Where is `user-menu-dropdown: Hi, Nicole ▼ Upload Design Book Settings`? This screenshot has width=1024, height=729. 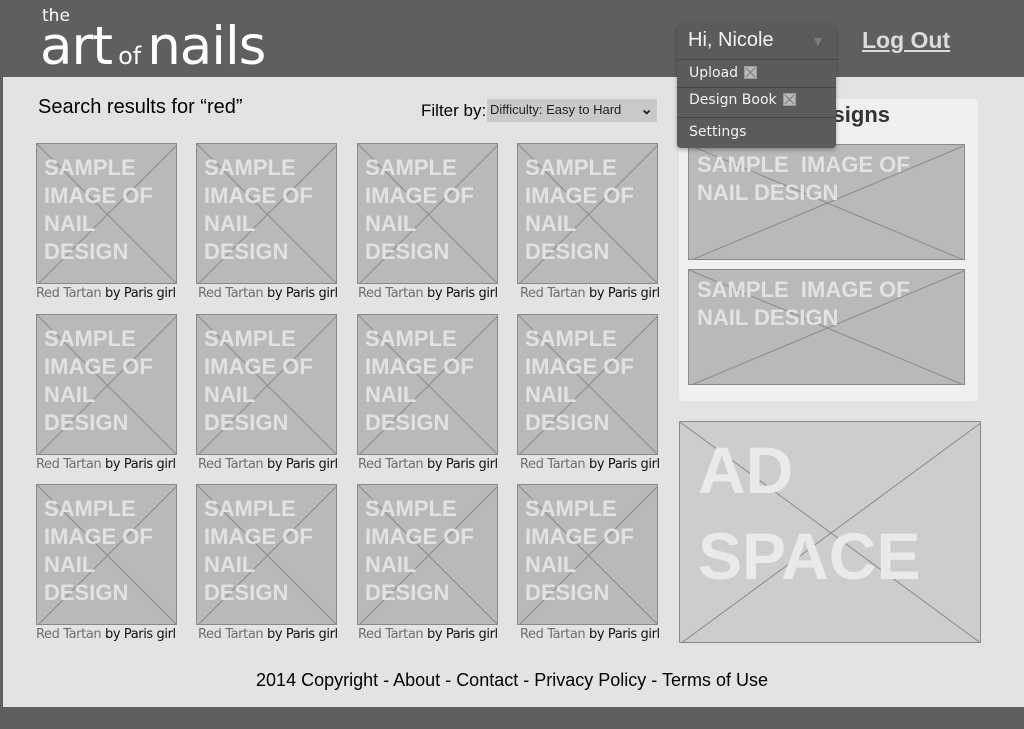
user-menu-dropdown: Hi, Nicole ▼ Upload Design Book Settings is located at coordinates (756, 86).